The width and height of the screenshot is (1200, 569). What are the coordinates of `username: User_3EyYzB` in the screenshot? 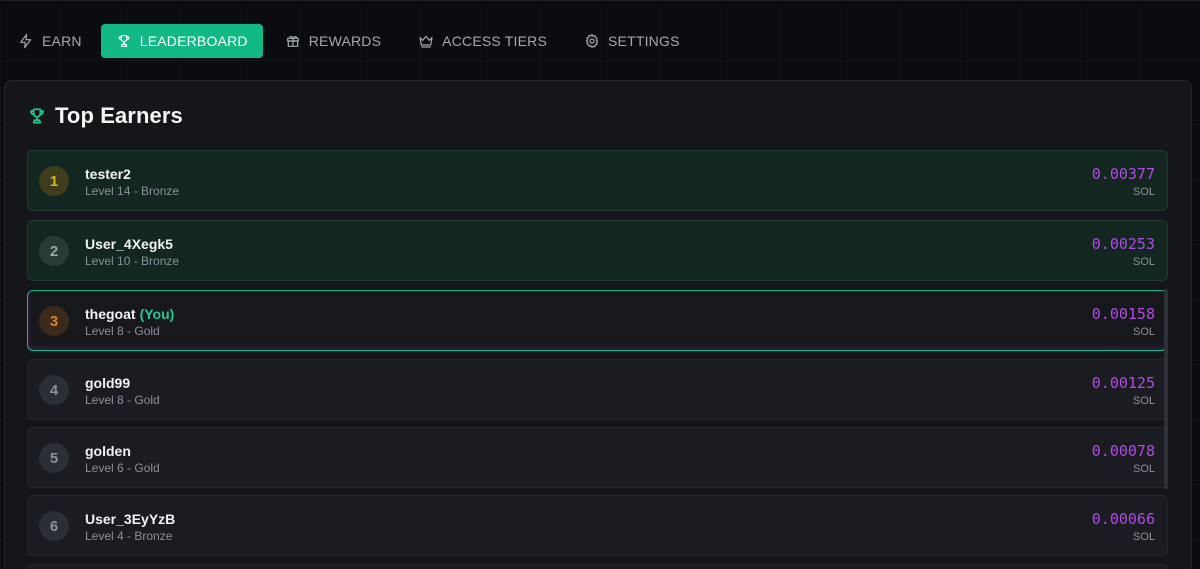 It's located at (130, 519).